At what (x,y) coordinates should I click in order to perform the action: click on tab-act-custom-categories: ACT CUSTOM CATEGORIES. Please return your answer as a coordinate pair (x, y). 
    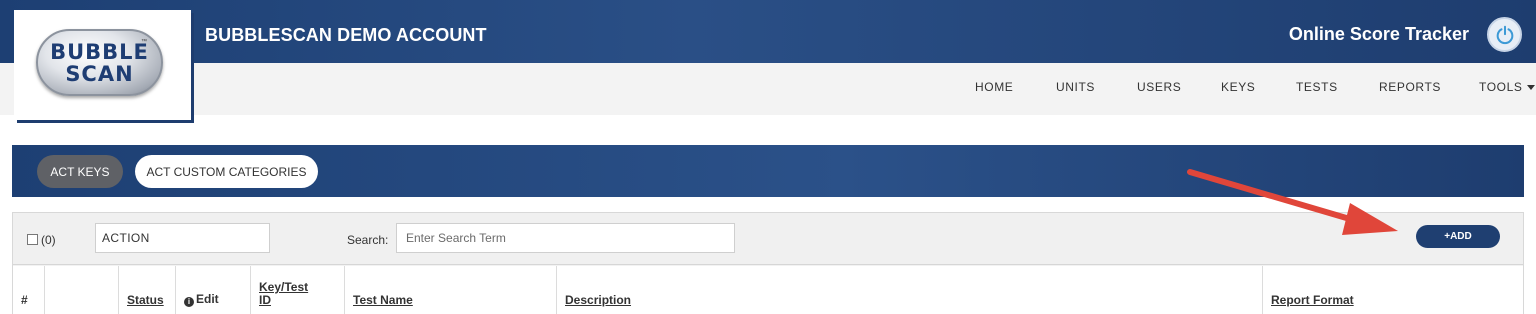
    Looking at the image, I should click on (226, 171).